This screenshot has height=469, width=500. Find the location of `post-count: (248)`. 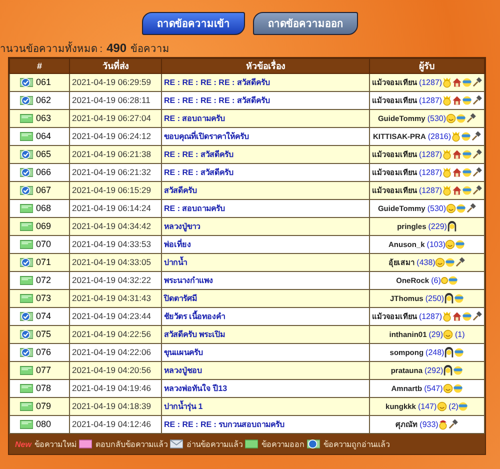

post-count: (248) is located at coordinates (435, 352).